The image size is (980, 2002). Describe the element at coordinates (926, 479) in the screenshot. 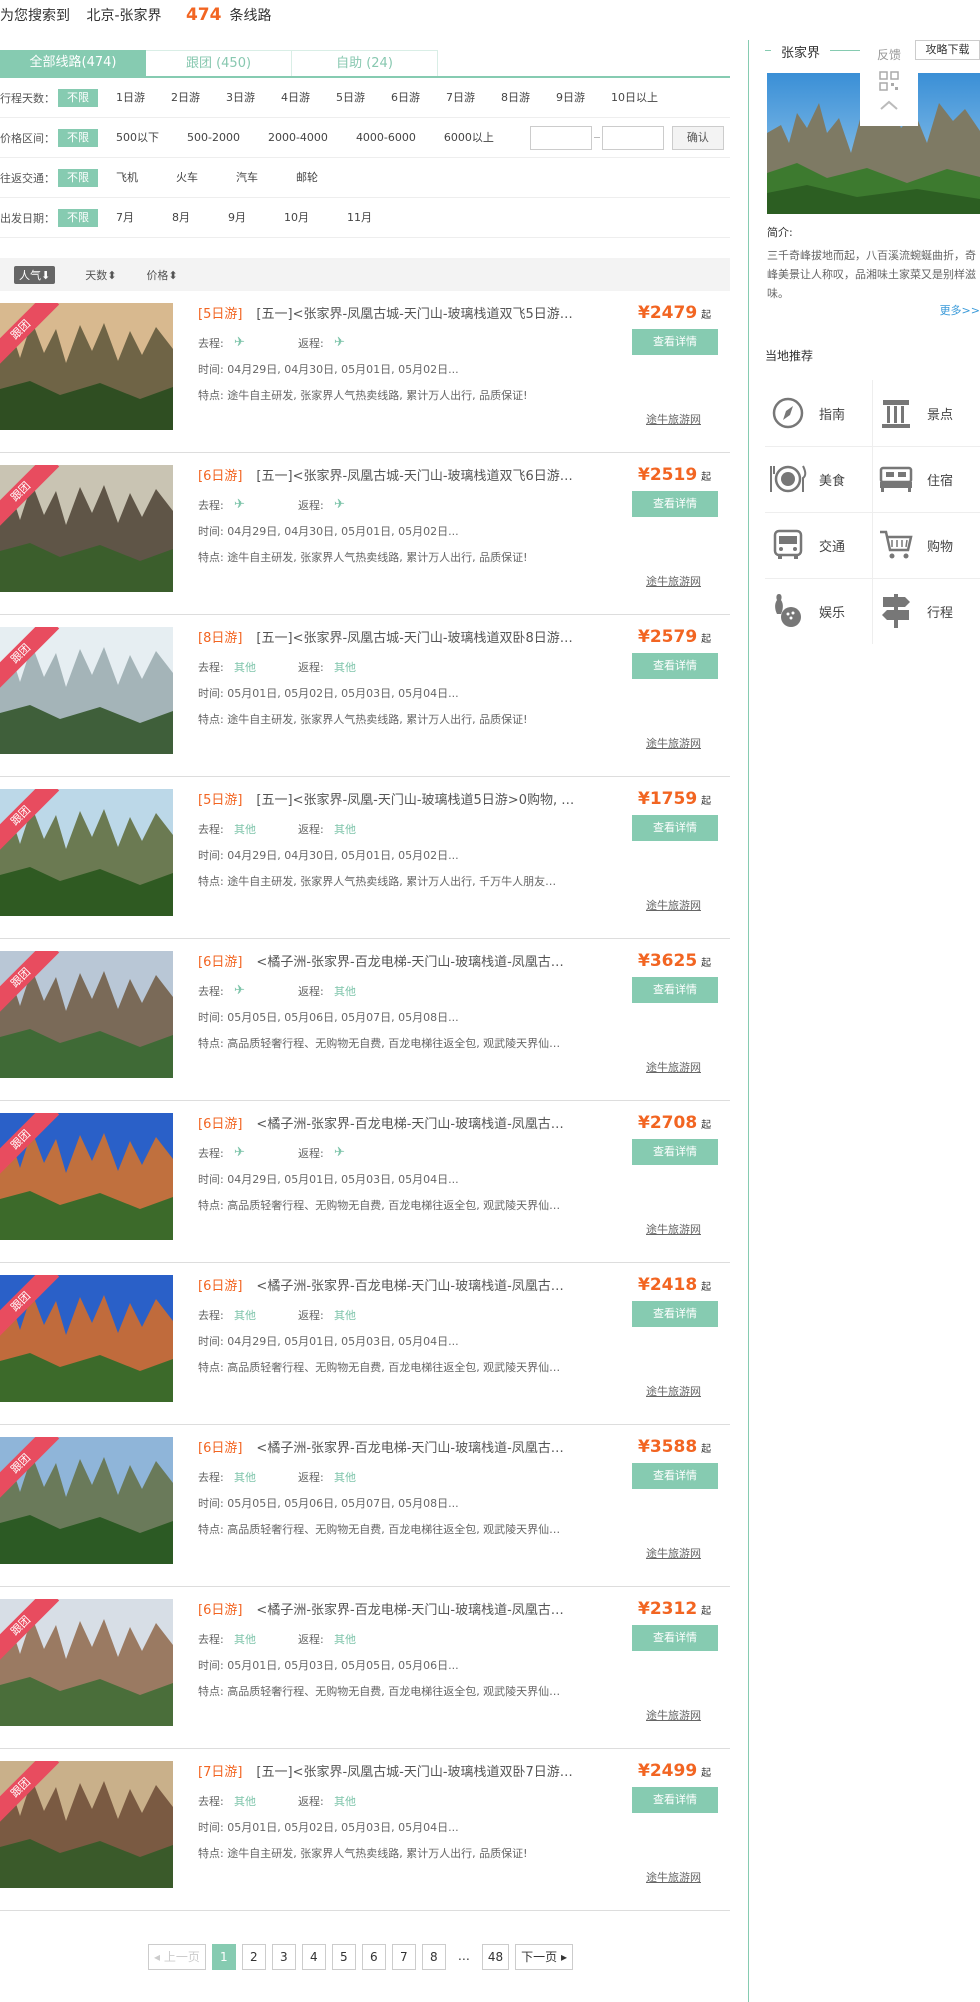

I see `recommend-hotel: 住宿` at that location.